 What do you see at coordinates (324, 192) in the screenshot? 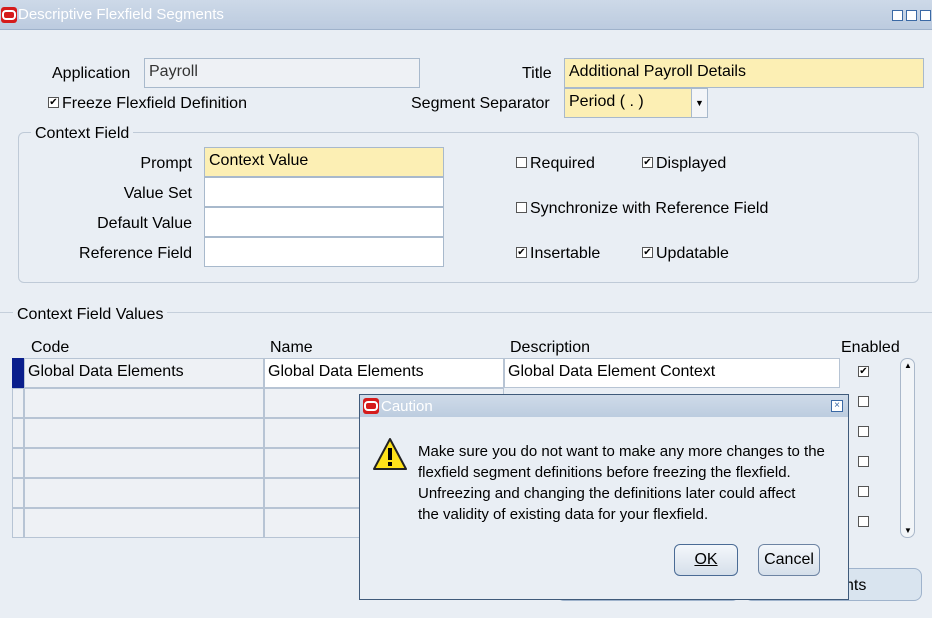
I see `value-set-field` at bounding box center [324, 192].